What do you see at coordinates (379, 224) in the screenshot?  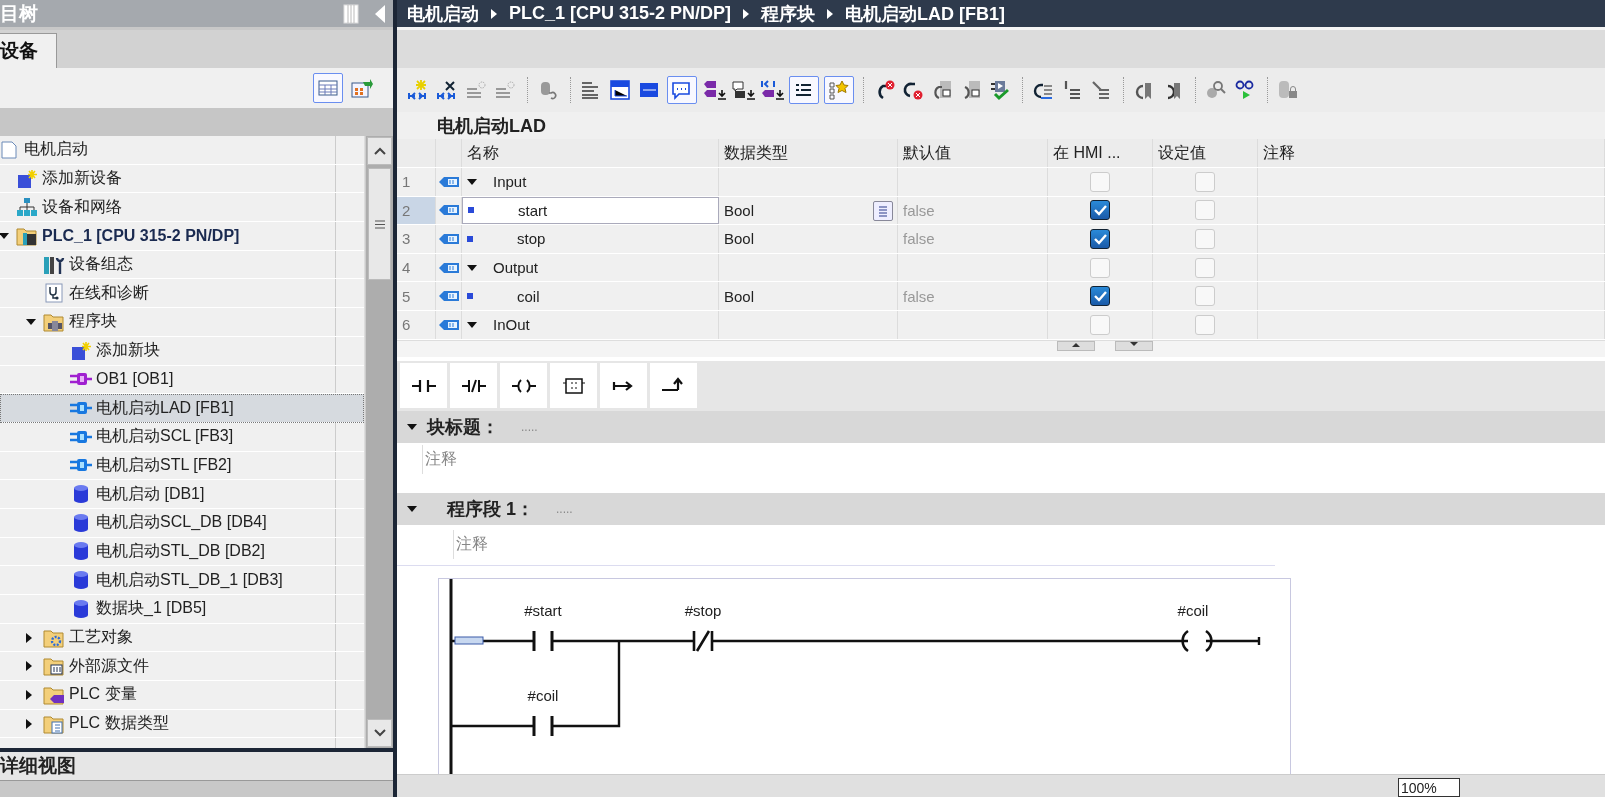 I see `grip-icon` at bounding box center [379, 224].